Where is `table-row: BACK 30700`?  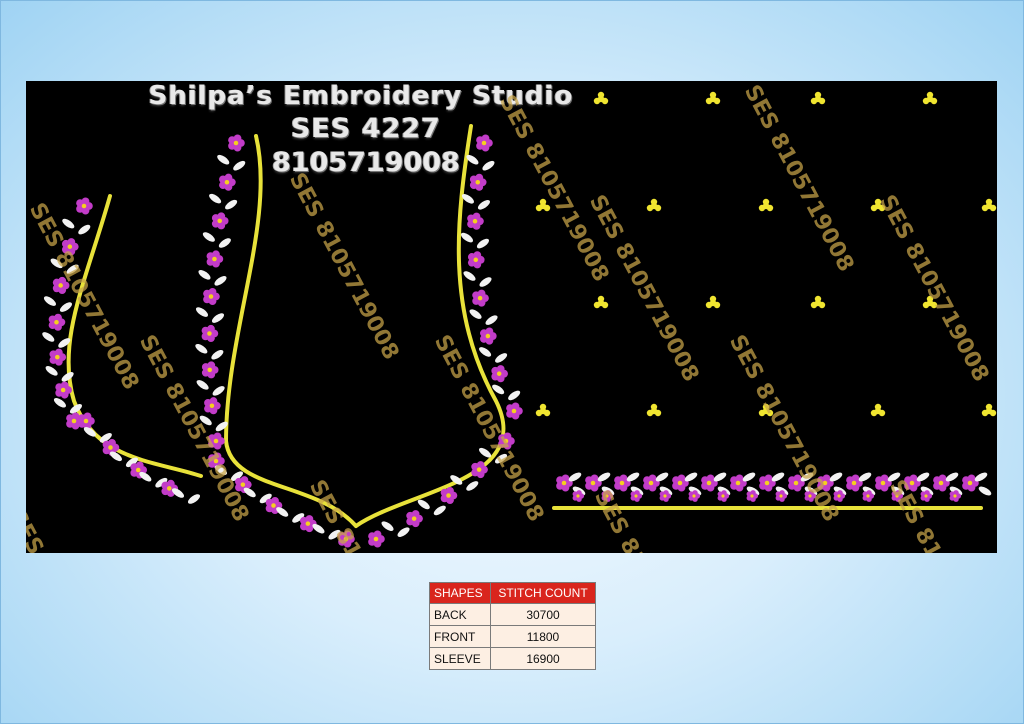
table-row: BACK 30700 is located at coordinates (512, 614).